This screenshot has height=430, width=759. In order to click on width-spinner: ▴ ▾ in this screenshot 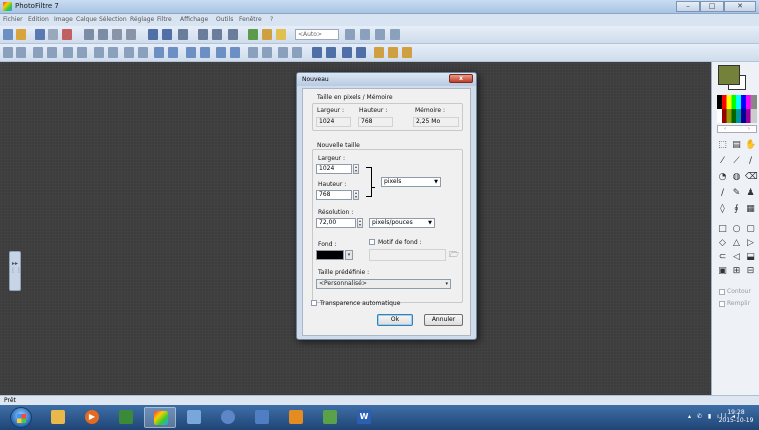, I will do `click(356, 169)`.